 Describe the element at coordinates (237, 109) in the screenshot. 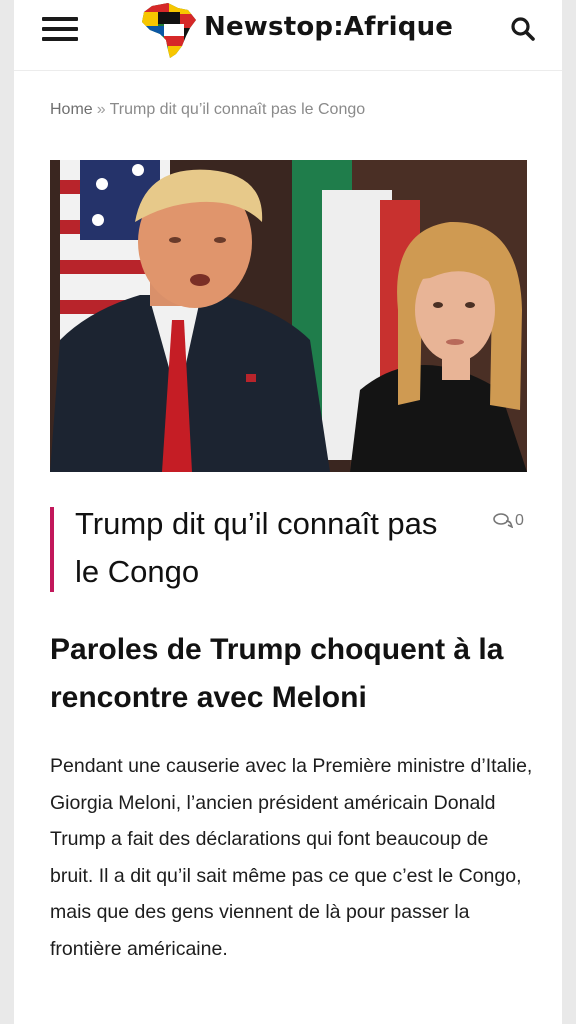

I see `breadcrumb-current: Trump dit qu’il connaît pas le Congo` at that location.